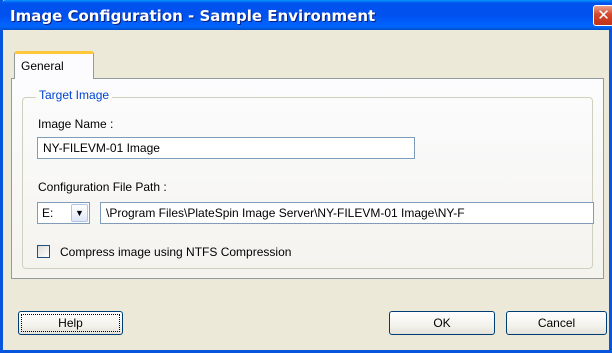  What do you see at coordinates (43, 251) in the screenshot?
I see `compress-checkbox` at bounding box center [43, 251].